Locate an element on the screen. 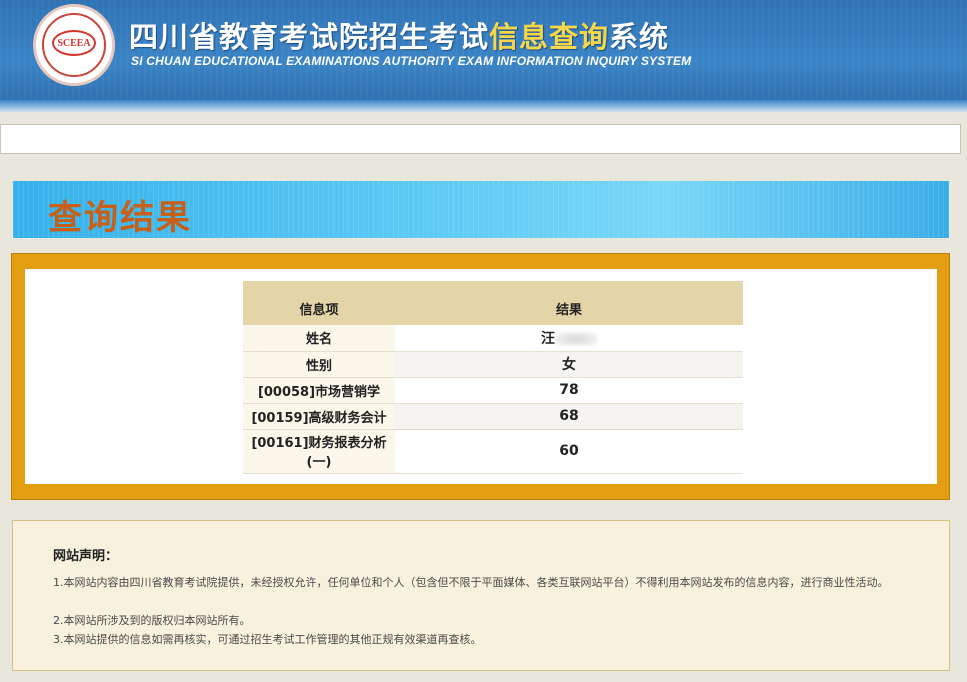  logo-mark: SCEEA is located at coordinates (74, 43).